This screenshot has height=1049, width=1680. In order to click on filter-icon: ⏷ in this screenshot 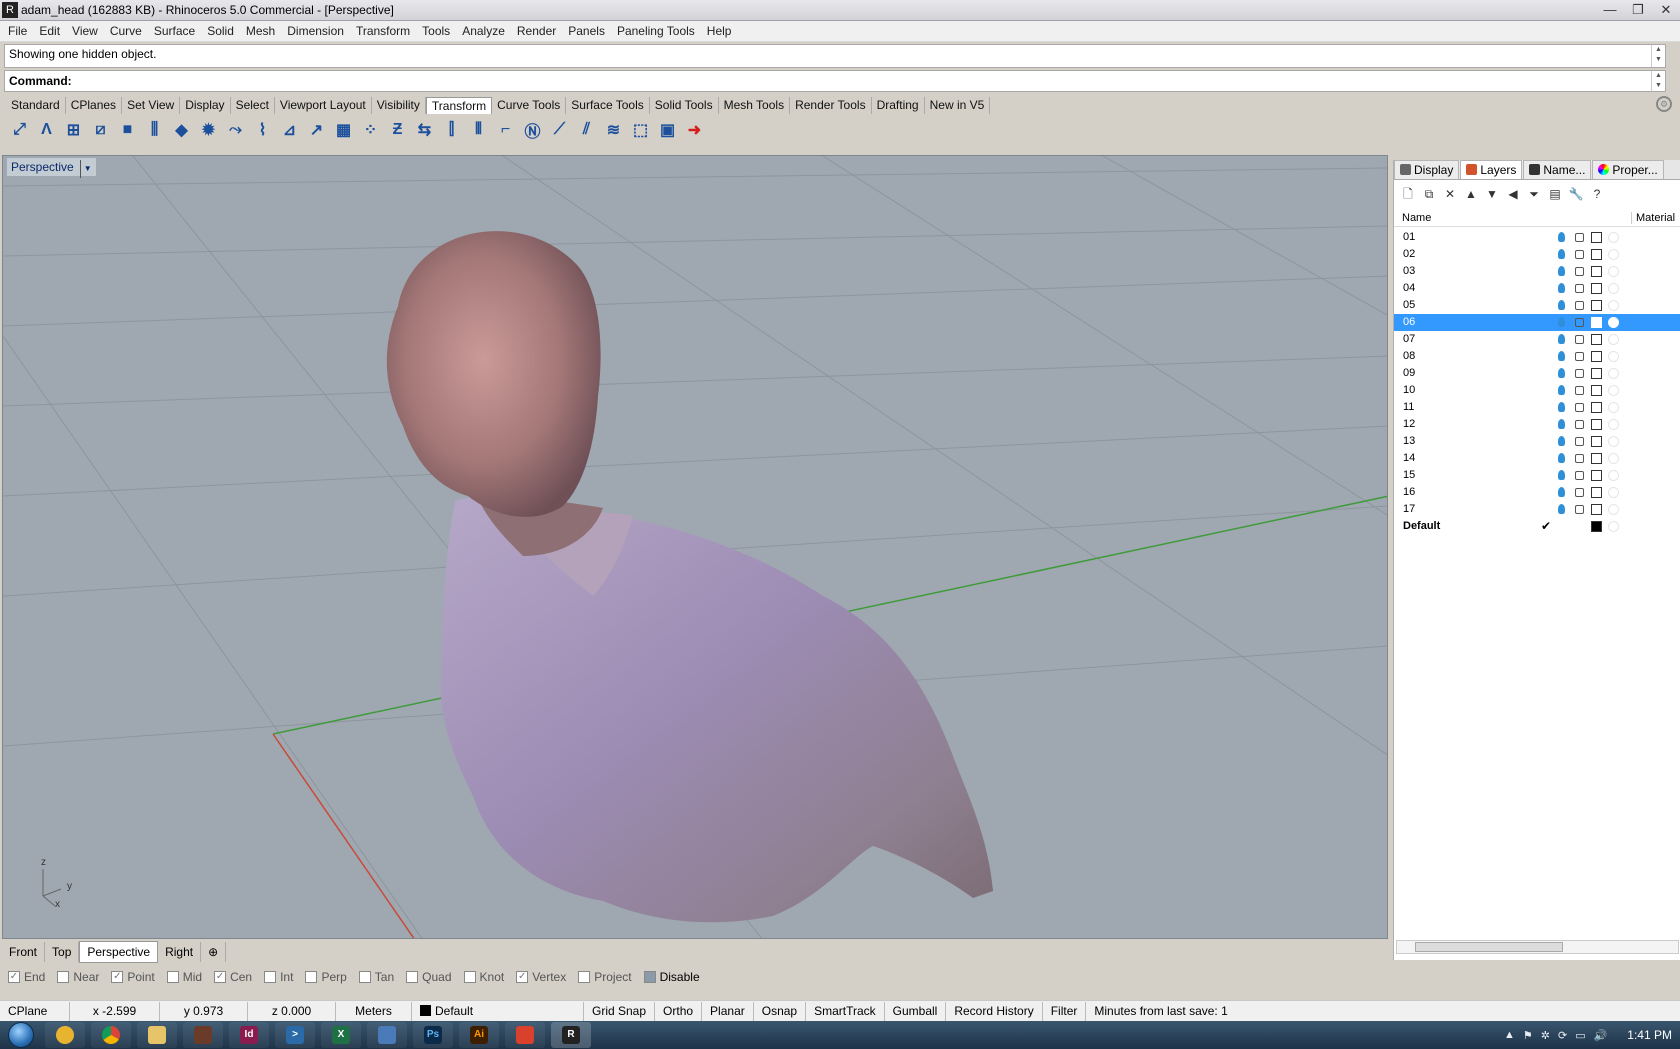, I will do `click(1534, 194)`.